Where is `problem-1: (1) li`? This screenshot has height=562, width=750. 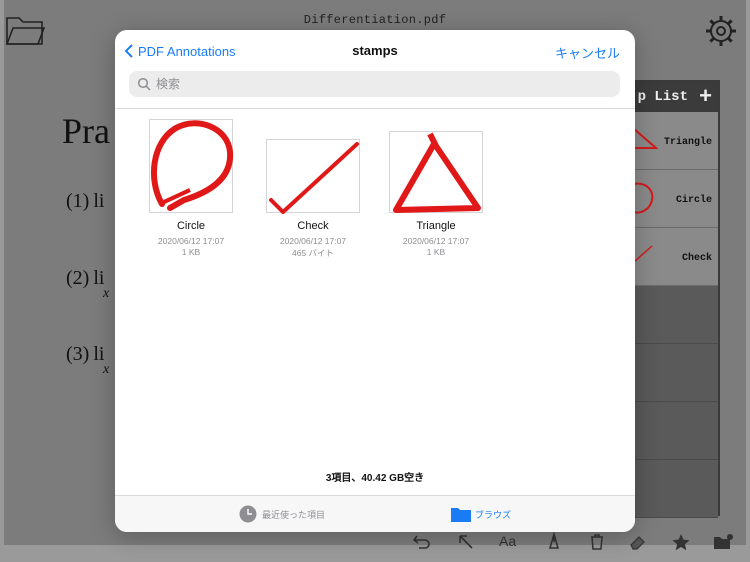 problem-1: (1) li is located at coordinates (85, 201).